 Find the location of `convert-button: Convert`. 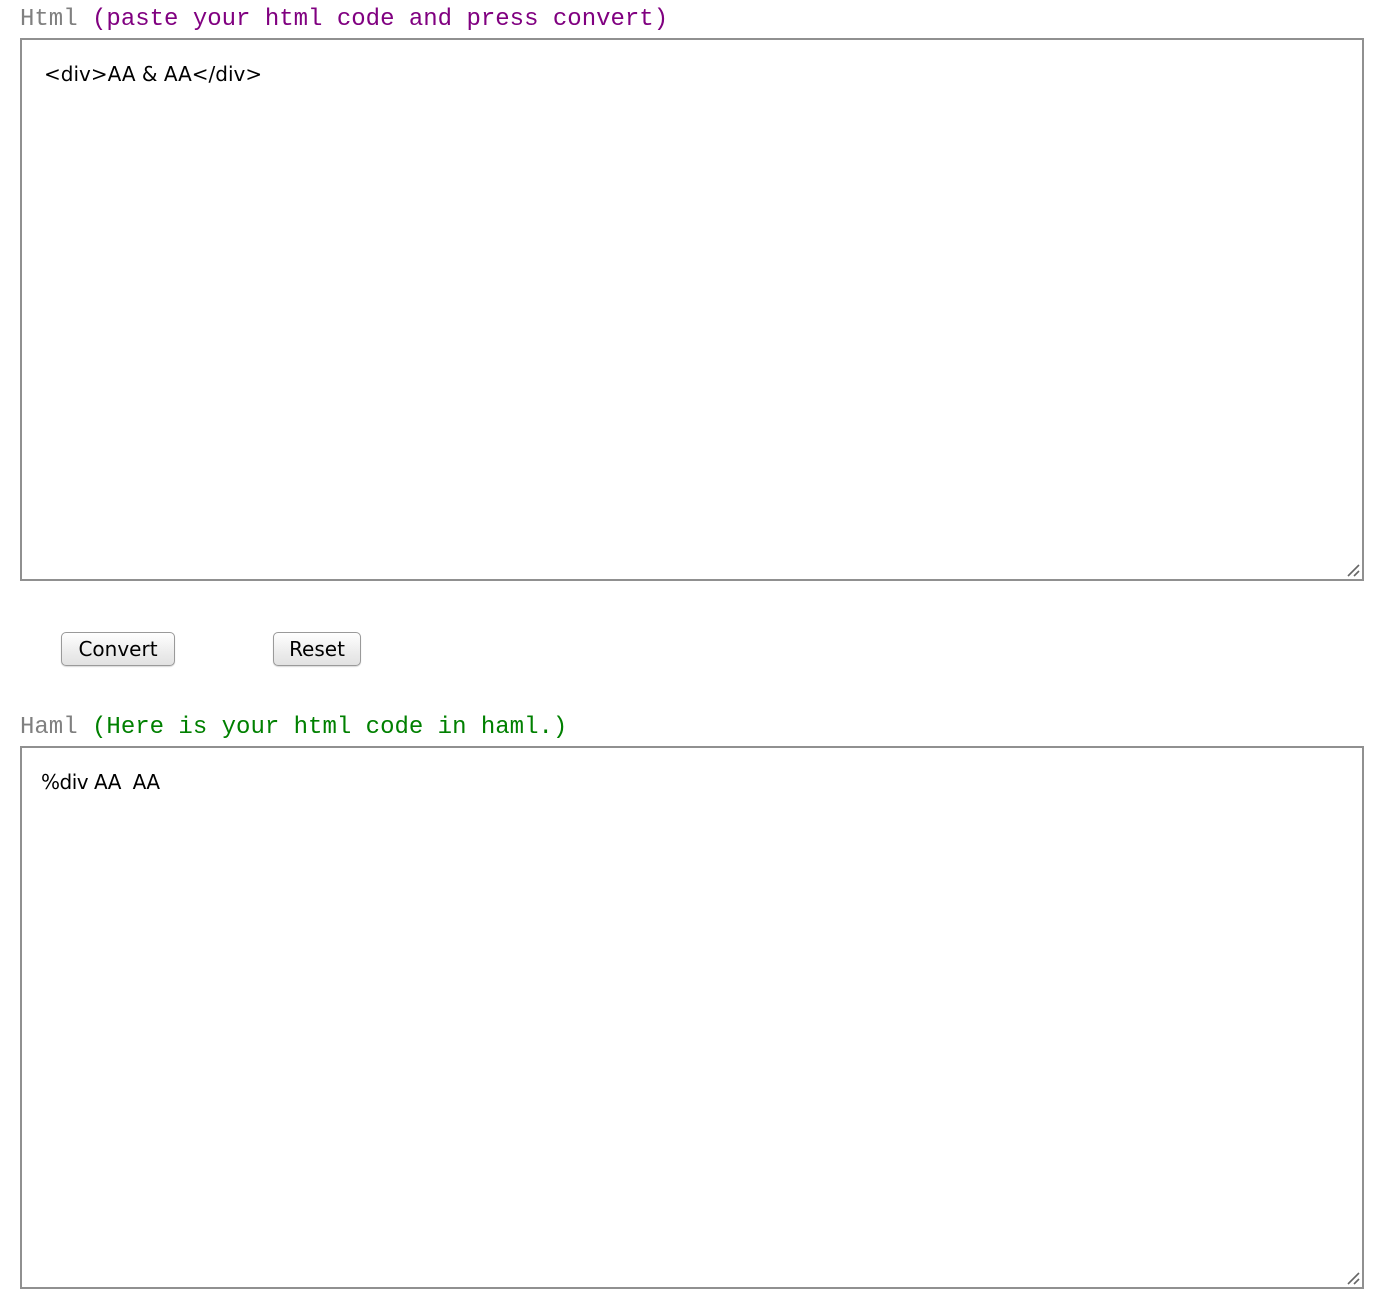

convert-button: Convert is located at coordinates (118, 649).